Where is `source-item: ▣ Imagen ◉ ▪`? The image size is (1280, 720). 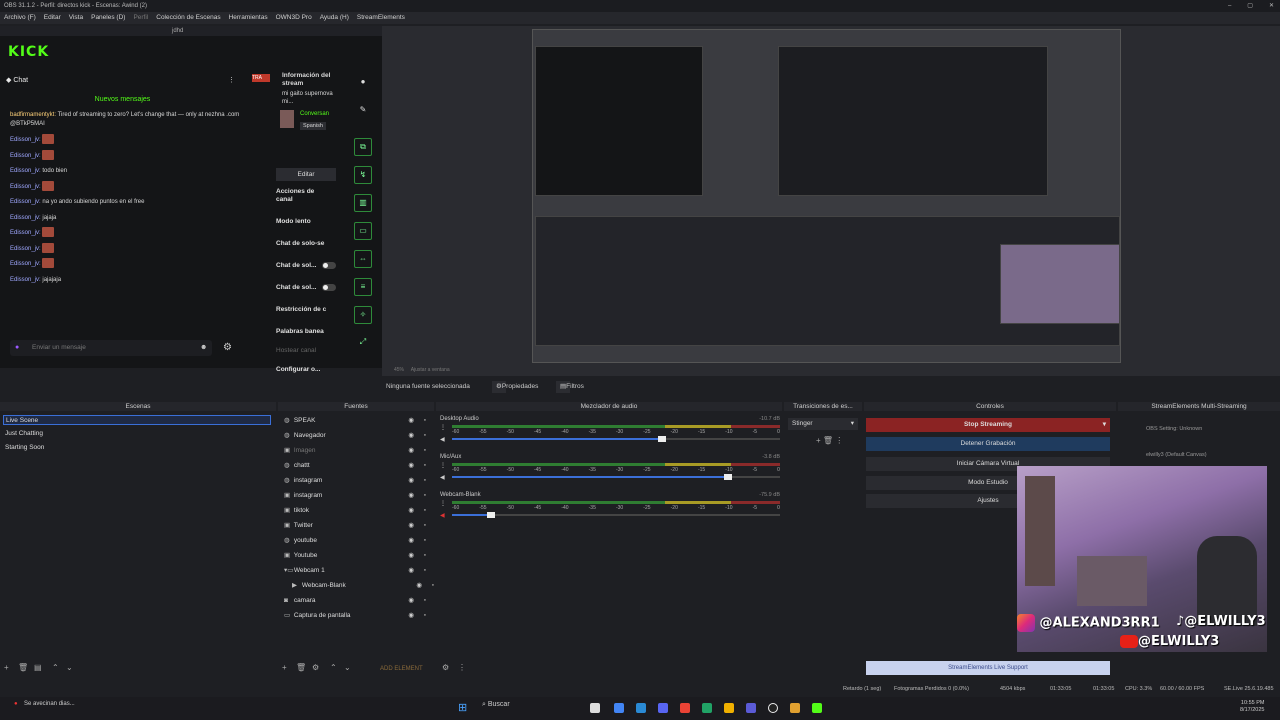
source-item: ▣ Imagen ◉ ▪ is located at coordinates (358, 451).